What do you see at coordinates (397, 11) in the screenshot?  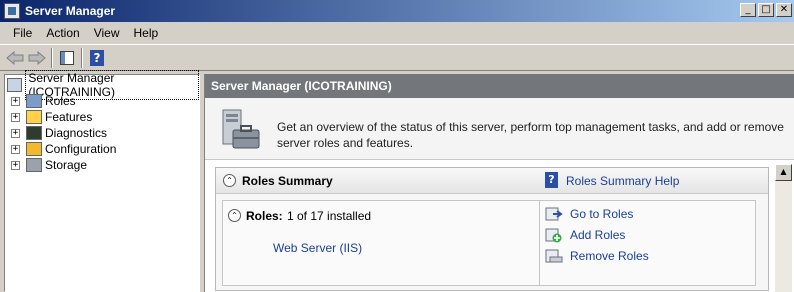 I see `title-bar: Server Manager _ □ ✕` at bounding box center [397, 11].